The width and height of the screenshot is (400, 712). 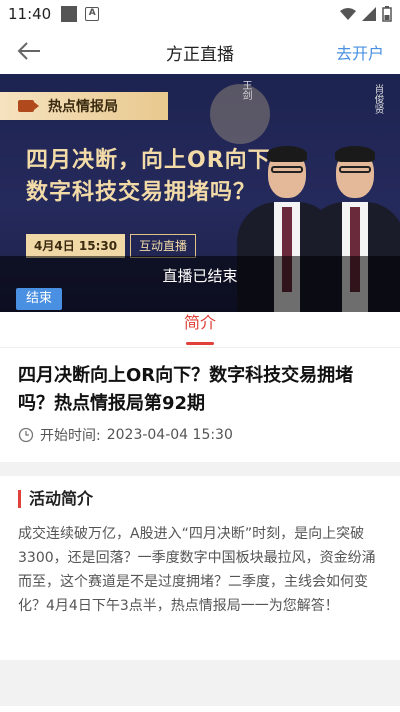 I want to click on back-arrow-icon, so click(x=29, y=51).